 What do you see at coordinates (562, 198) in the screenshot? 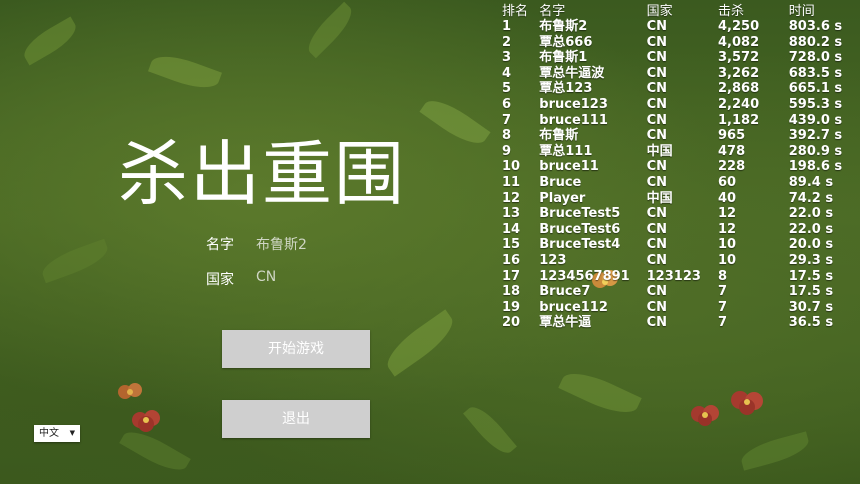
I see `player-name-cell: Player` at bounding box center [562, 198].